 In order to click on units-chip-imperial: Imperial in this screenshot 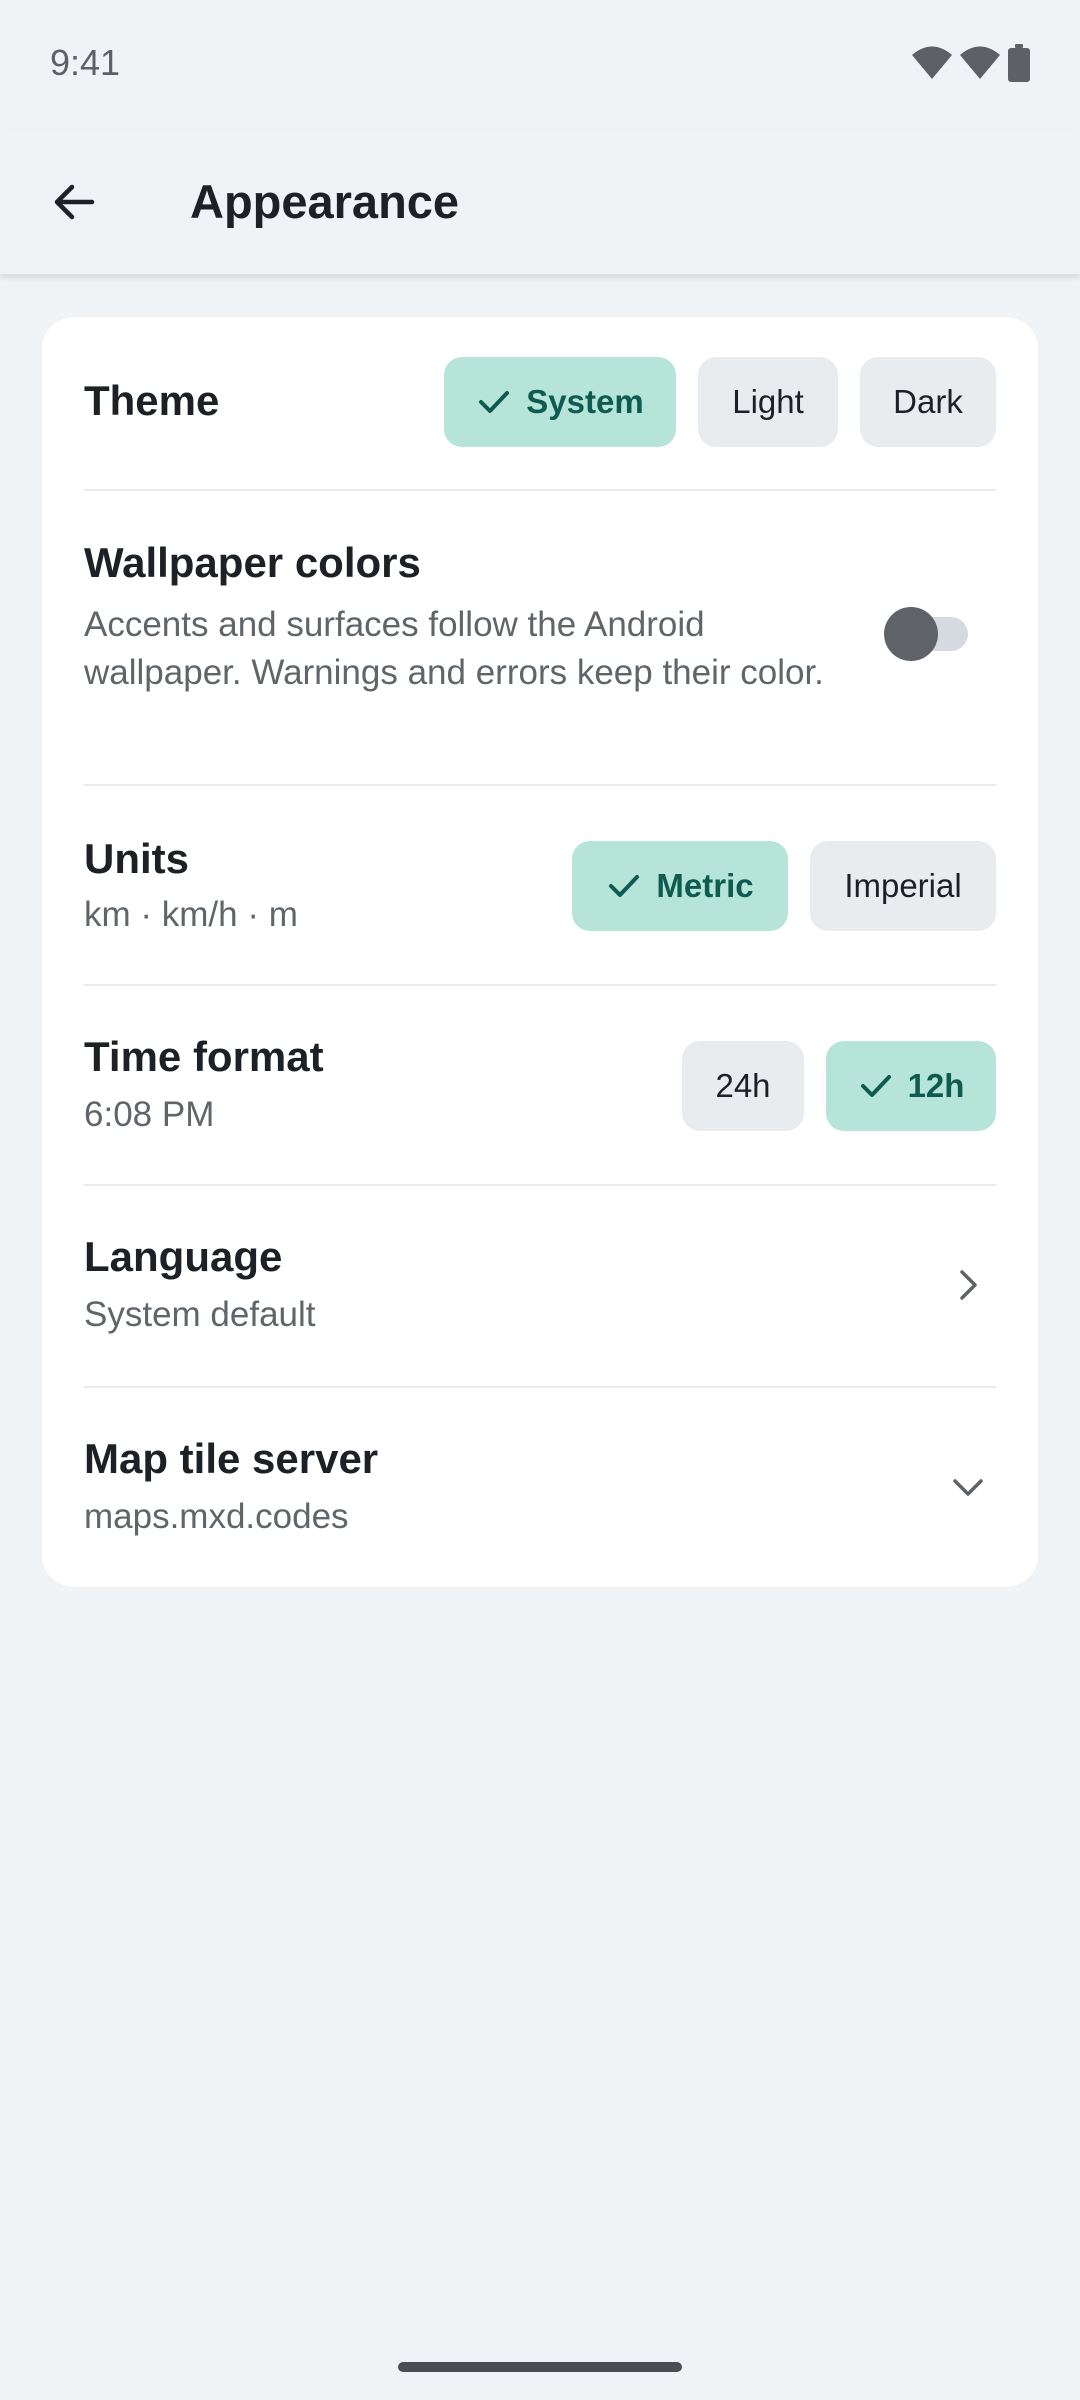, I will do `click(903, 886)`.